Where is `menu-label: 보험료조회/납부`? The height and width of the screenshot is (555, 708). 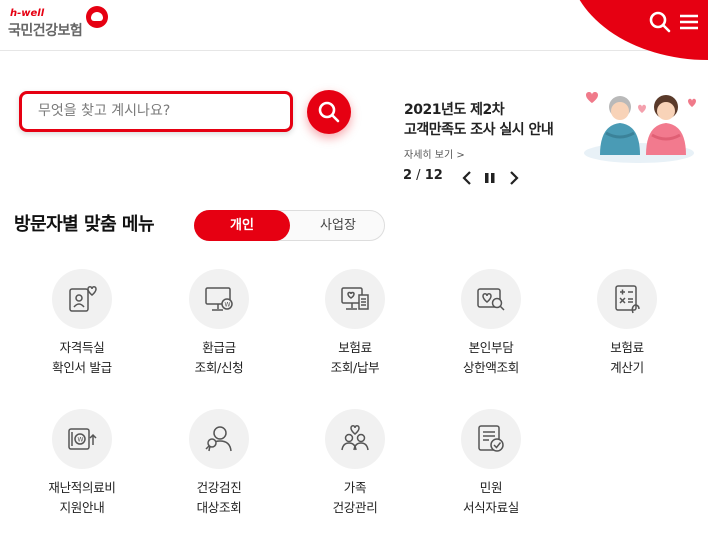
menu-label: 보험료조회/납부 is located at coordinates (355, 358).